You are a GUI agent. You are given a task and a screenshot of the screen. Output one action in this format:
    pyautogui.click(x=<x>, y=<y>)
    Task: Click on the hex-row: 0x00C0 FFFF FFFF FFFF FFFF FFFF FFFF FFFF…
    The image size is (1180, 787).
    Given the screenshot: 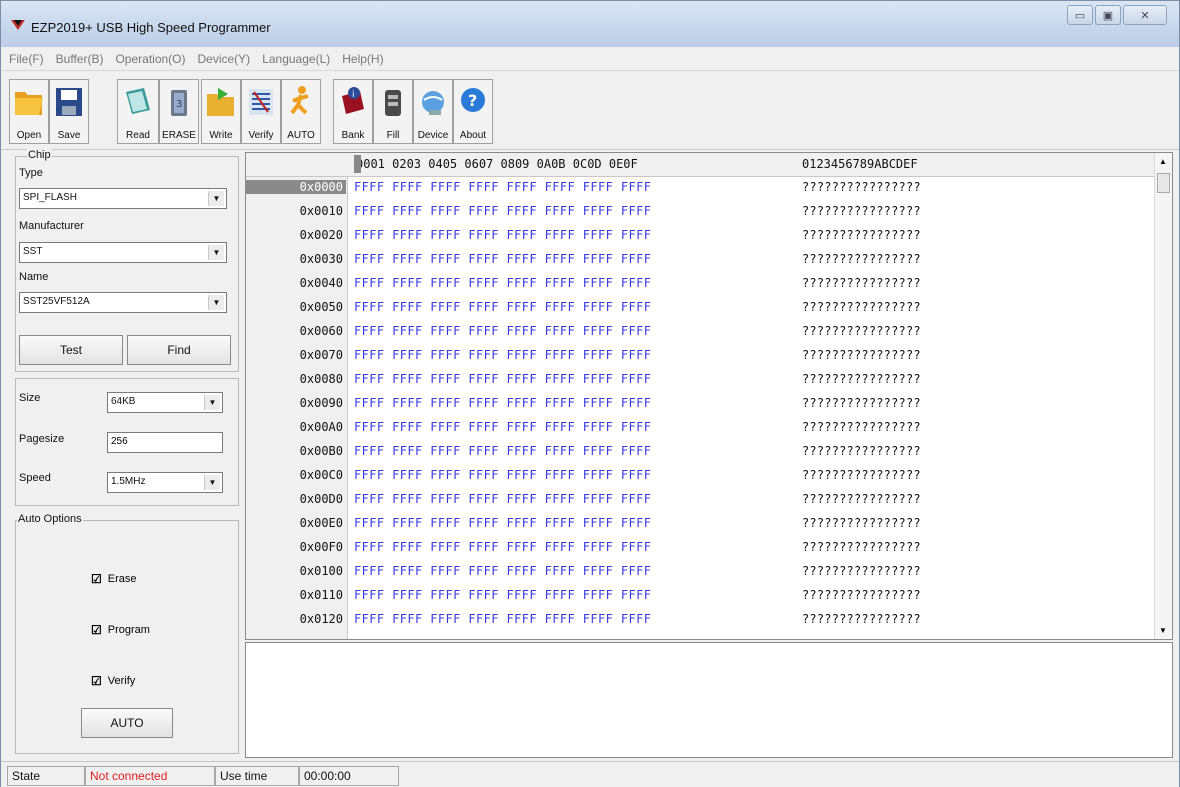 What is the action you would take?
    pyautogui.click(x=709, y=475)
    